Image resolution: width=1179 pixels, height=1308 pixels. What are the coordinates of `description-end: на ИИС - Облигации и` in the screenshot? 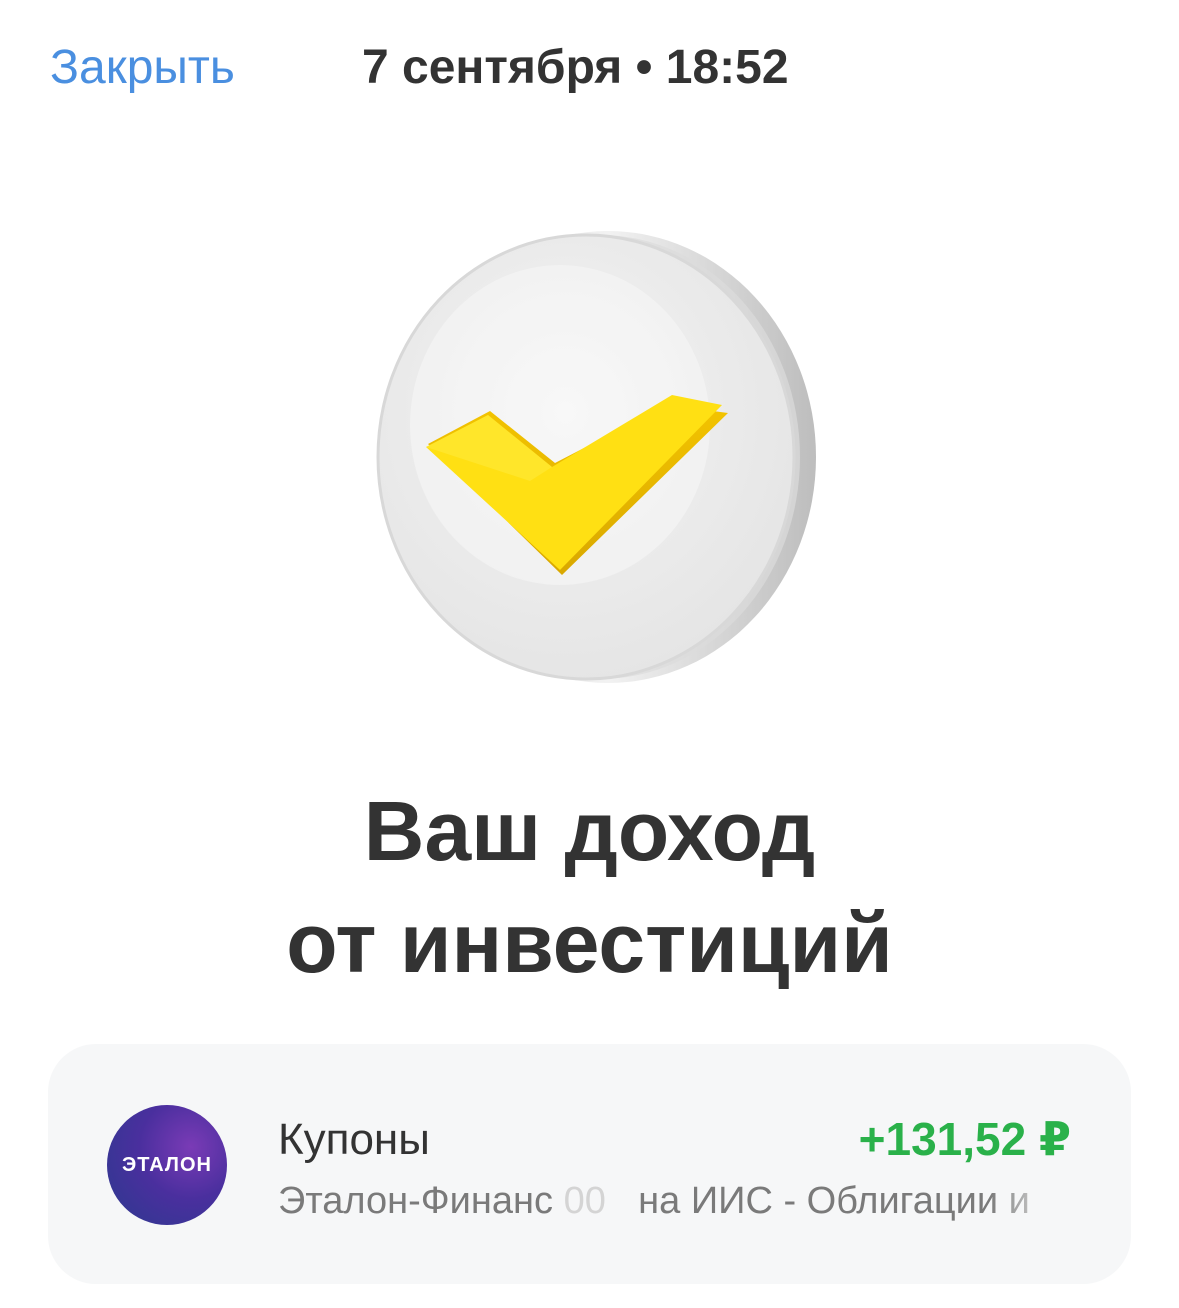 It's located at (834, 1201).